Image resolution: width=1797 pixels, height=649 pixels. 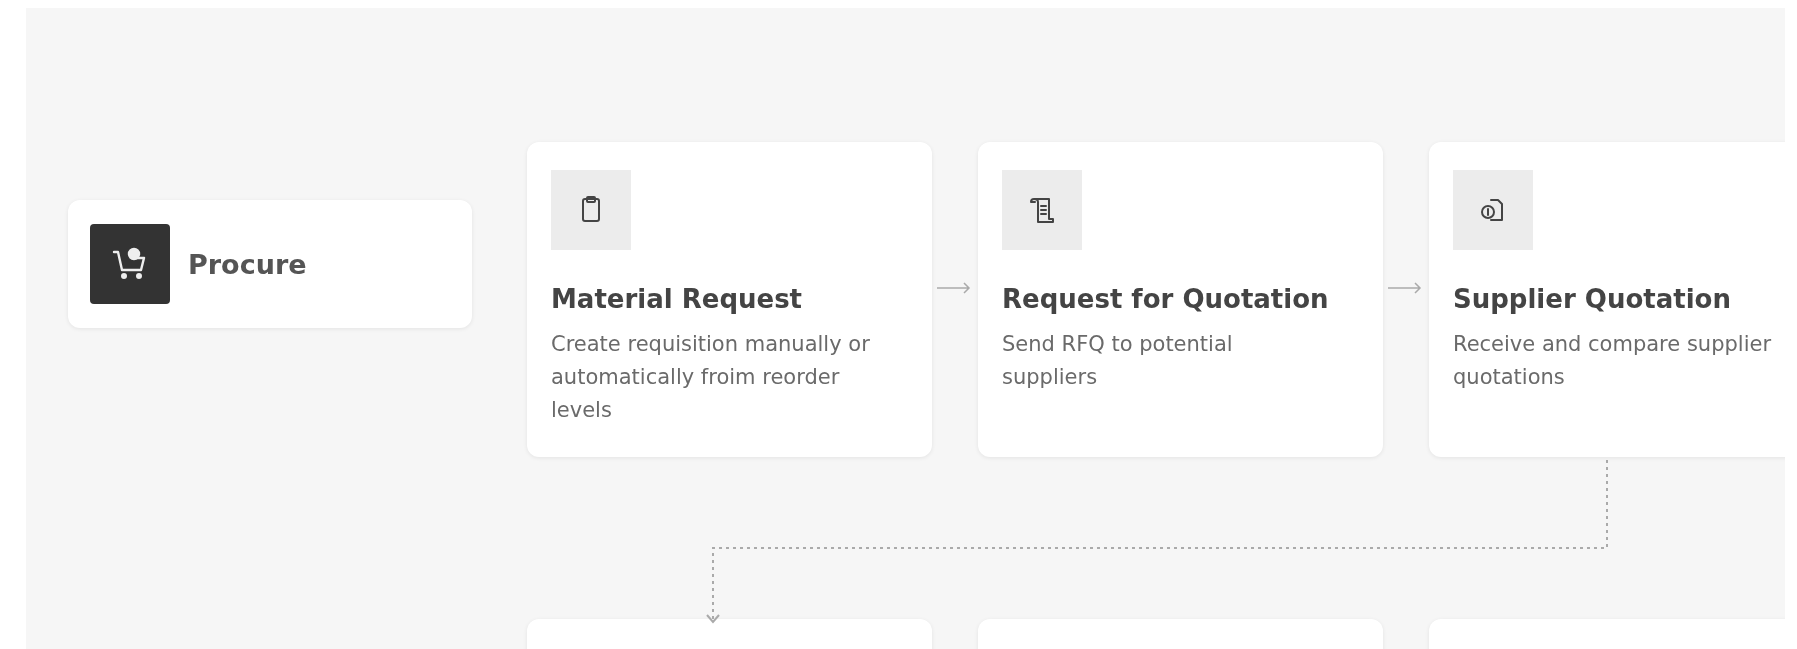 What do you see at coordinates (1613, 361) in the screenshot?
I see `step-description: Receive and compare supplier quotations` at bounding box center [1613, 361].